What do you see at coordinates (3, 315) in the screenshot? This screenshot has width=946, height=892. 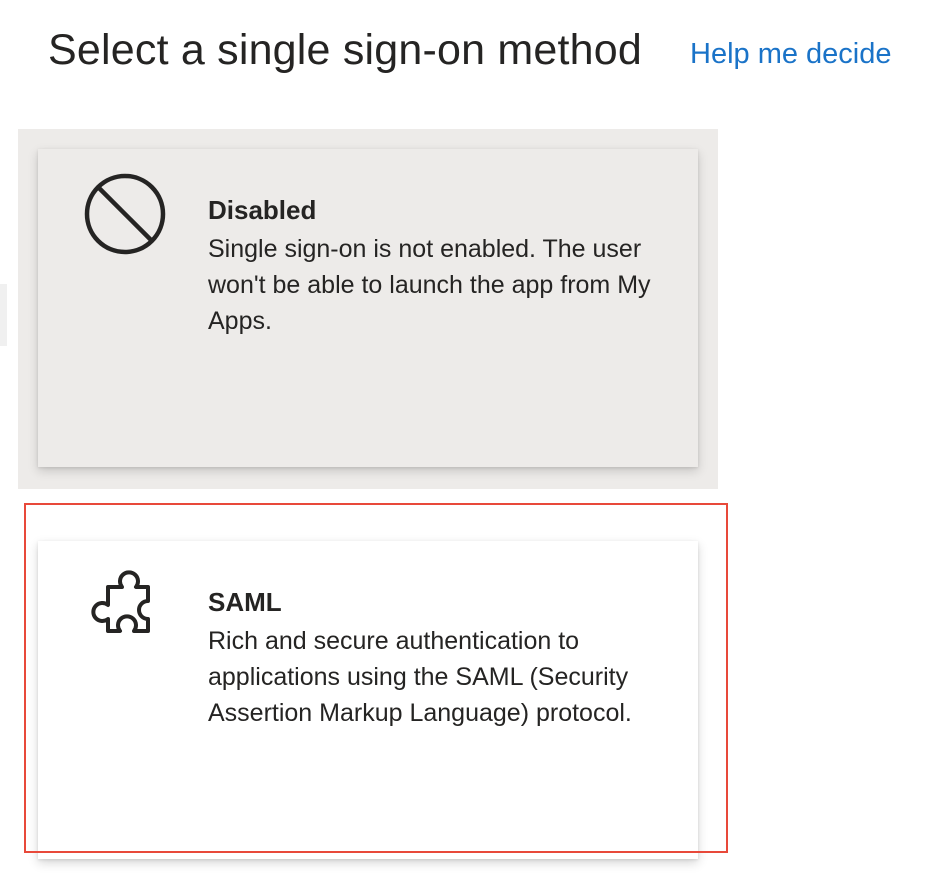 I see `left-edge-fragment` at bounding box center [3, 315].